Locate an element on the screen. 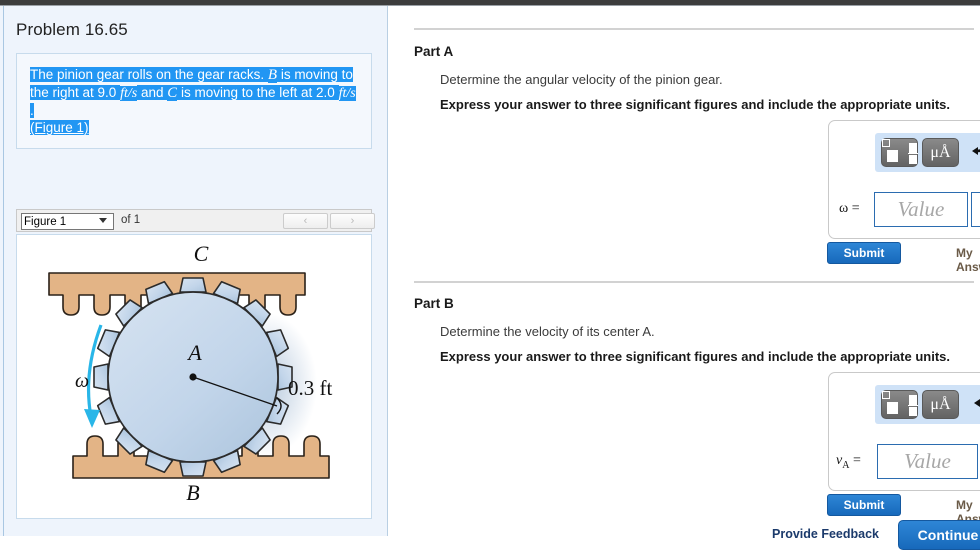  part-b-math-toolbar: μÅ is located at coordinates (927, 404).